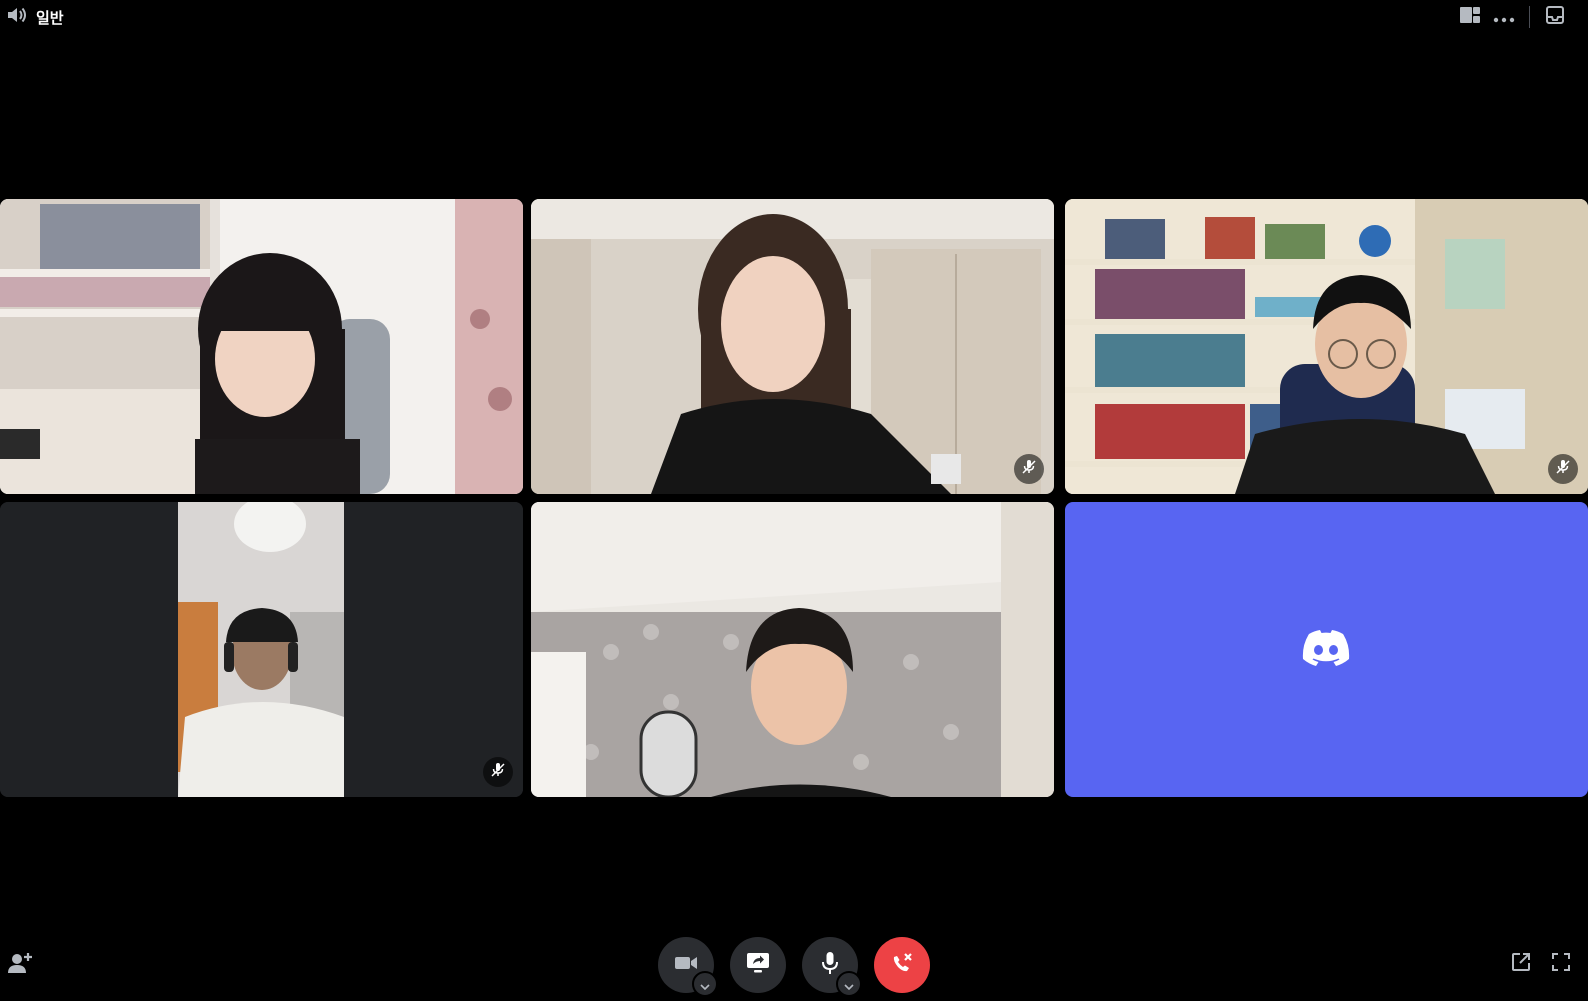 This screenshot has height=1001, width=1588. I want to click on microphone-button, so click(832, 967).